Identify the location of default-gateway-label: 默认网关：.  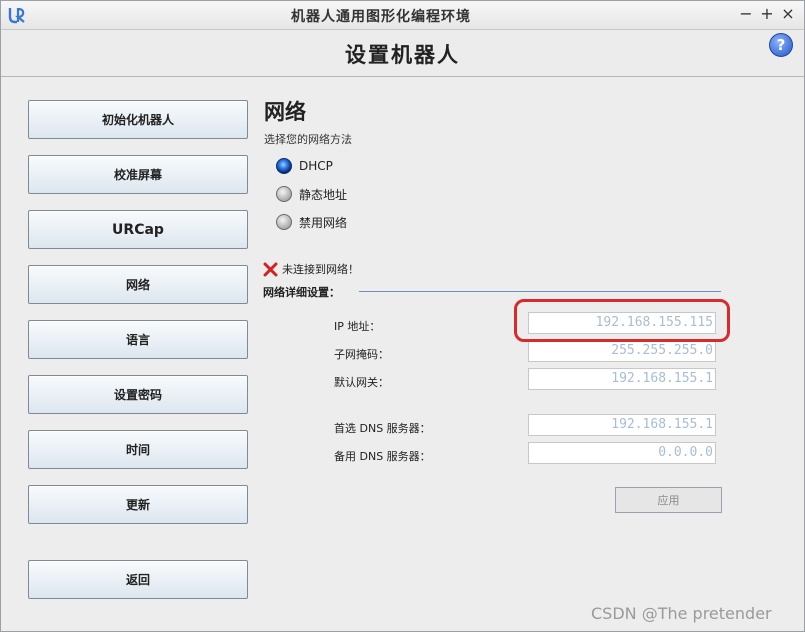
(361, 382).